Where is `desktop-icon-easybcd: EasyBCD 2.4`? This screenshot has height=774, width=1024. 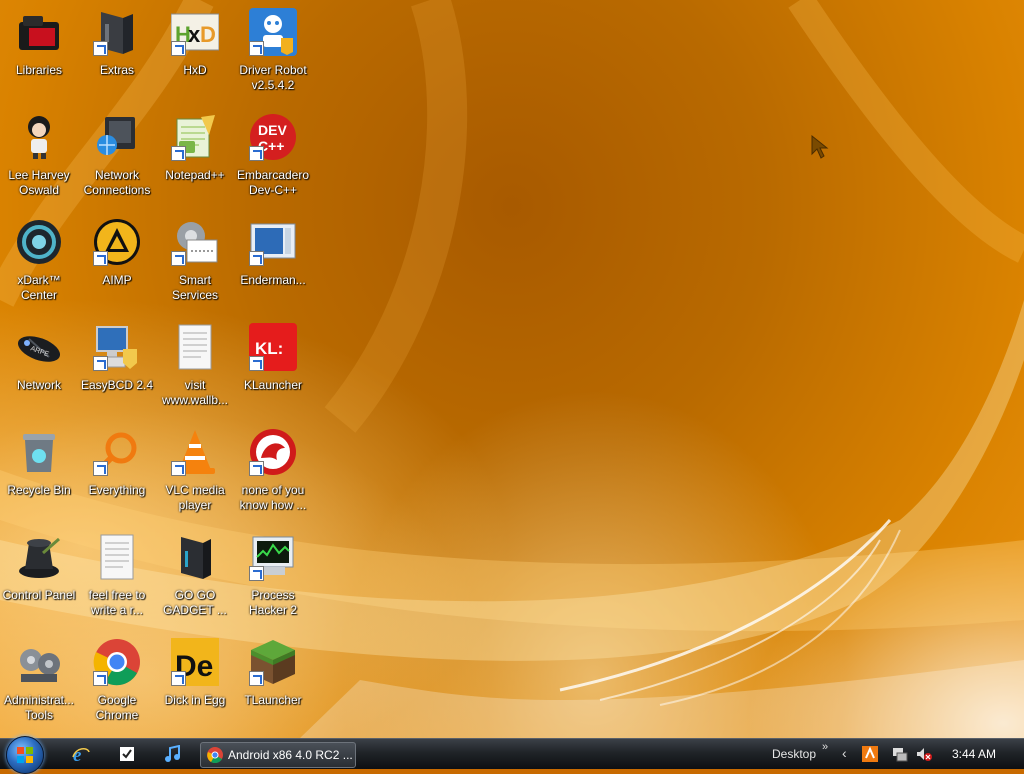
desktop-icon-easybcd: EasyBCD 2.4 is located at coordinates (117, 369).